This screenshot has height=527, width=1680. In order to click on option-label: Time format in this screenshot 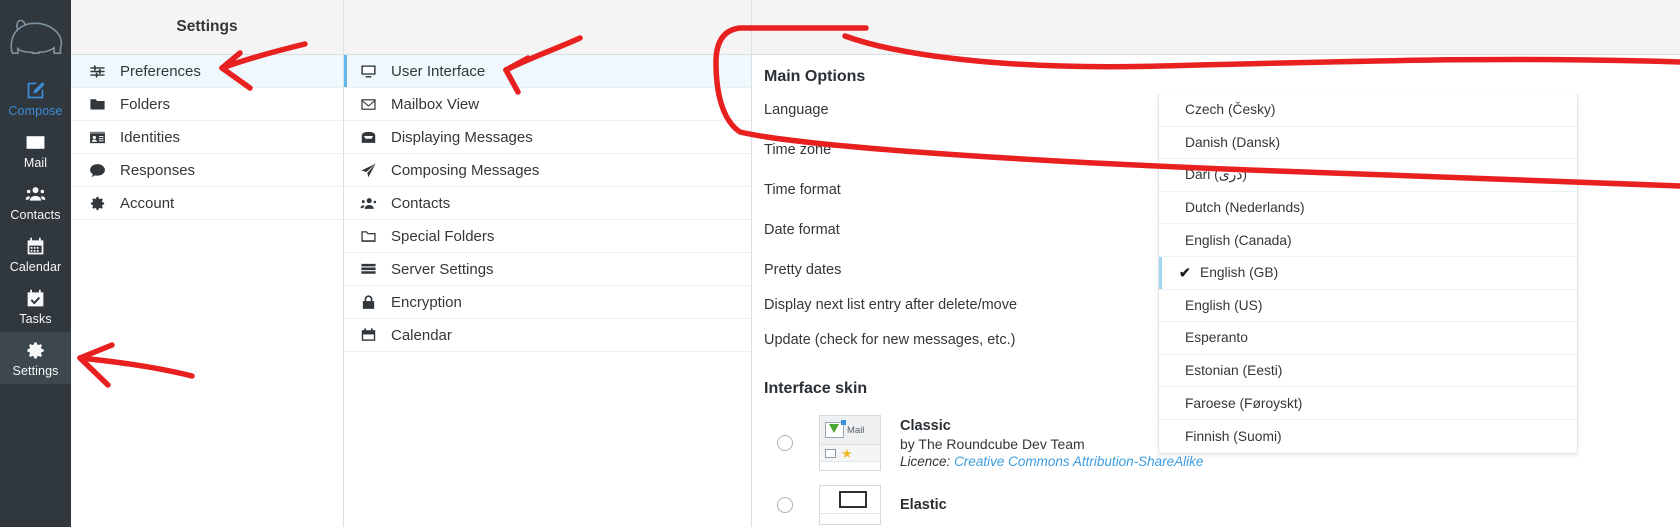, I will do `click(802, 190)`.